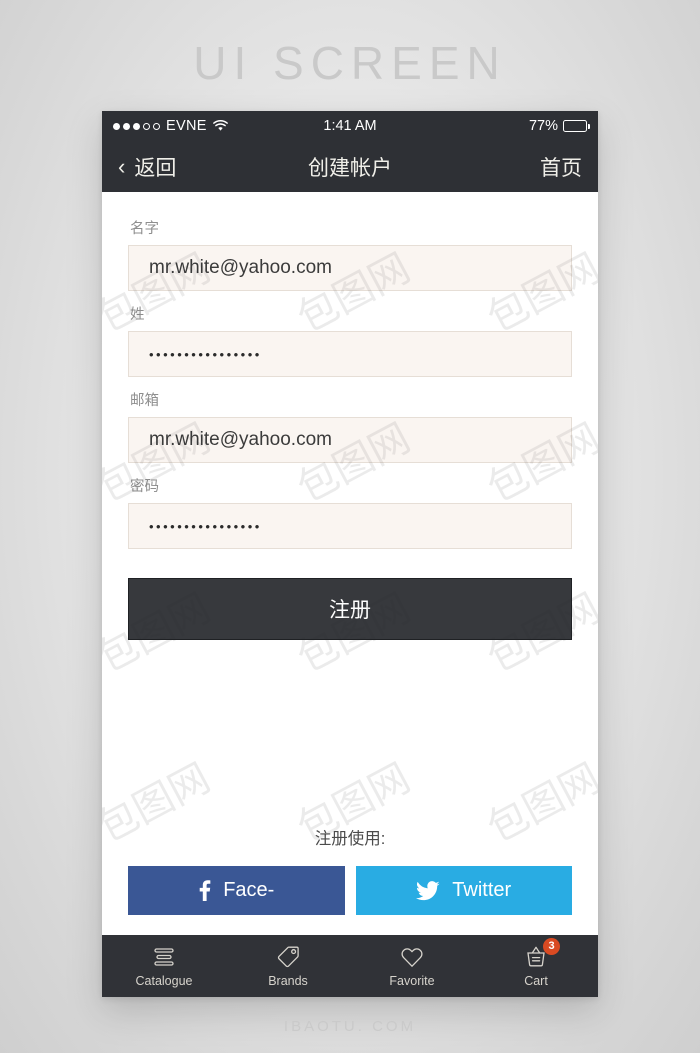 The height and width of the screenshot is (1053, 700). Describe the element at coordinates (350, 526) in the screenshot. I see `password-input: ••••••••••••••••` at that location.